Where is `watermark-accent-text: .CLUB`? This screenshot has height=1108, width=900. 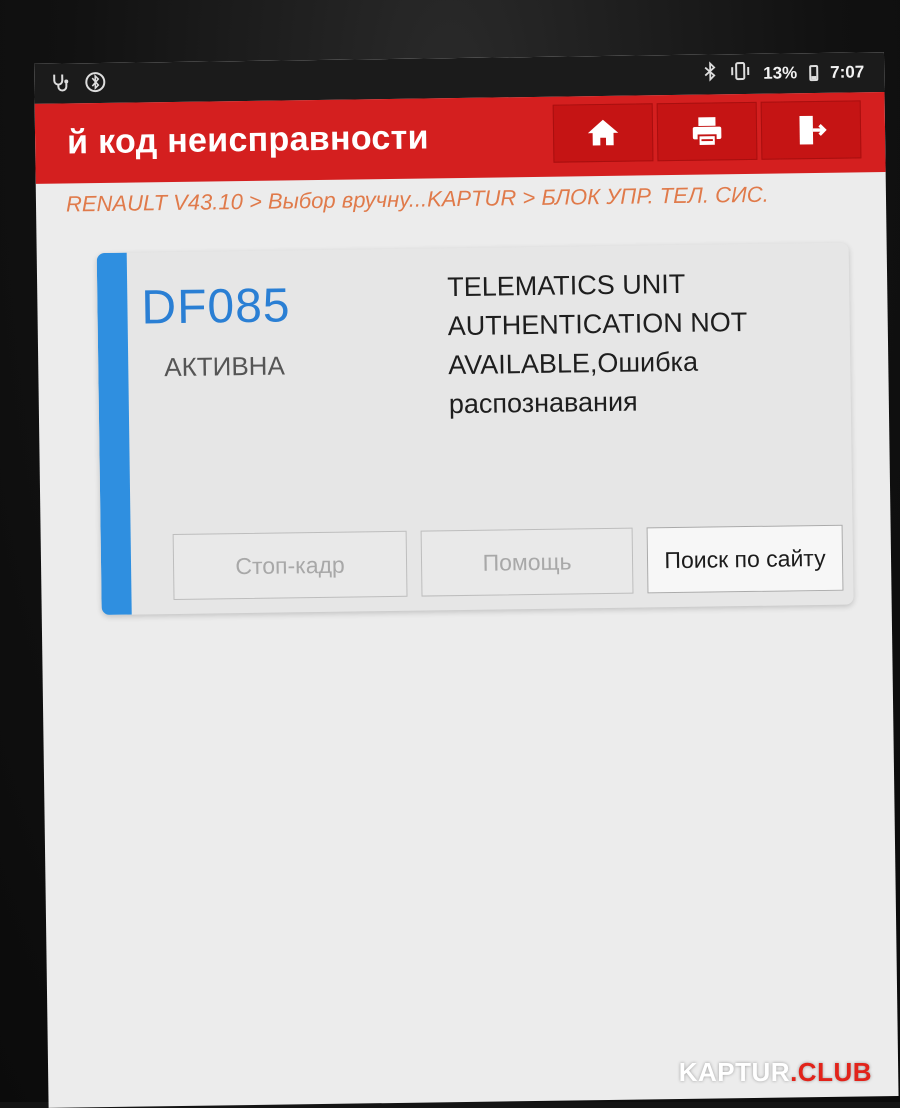 watermark-accent-text: .CLUB is located at coordinates (831, 1072).